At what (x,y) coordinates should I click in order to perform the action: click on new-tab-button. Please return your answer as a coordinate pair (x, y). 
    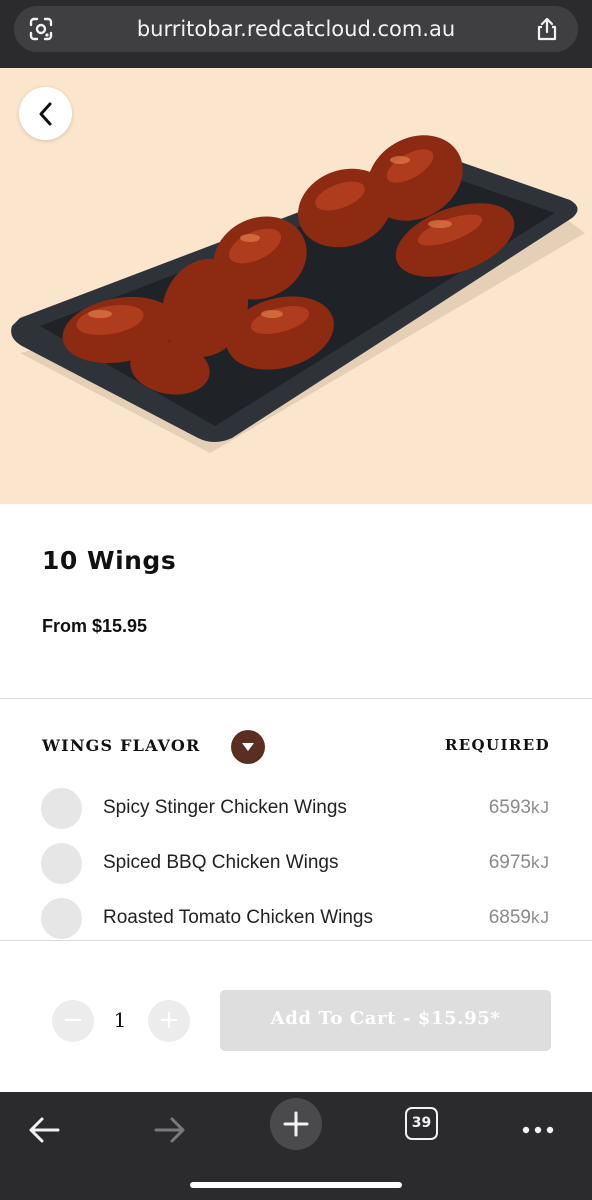
    Looking at the image, I should click on (296, 1124).